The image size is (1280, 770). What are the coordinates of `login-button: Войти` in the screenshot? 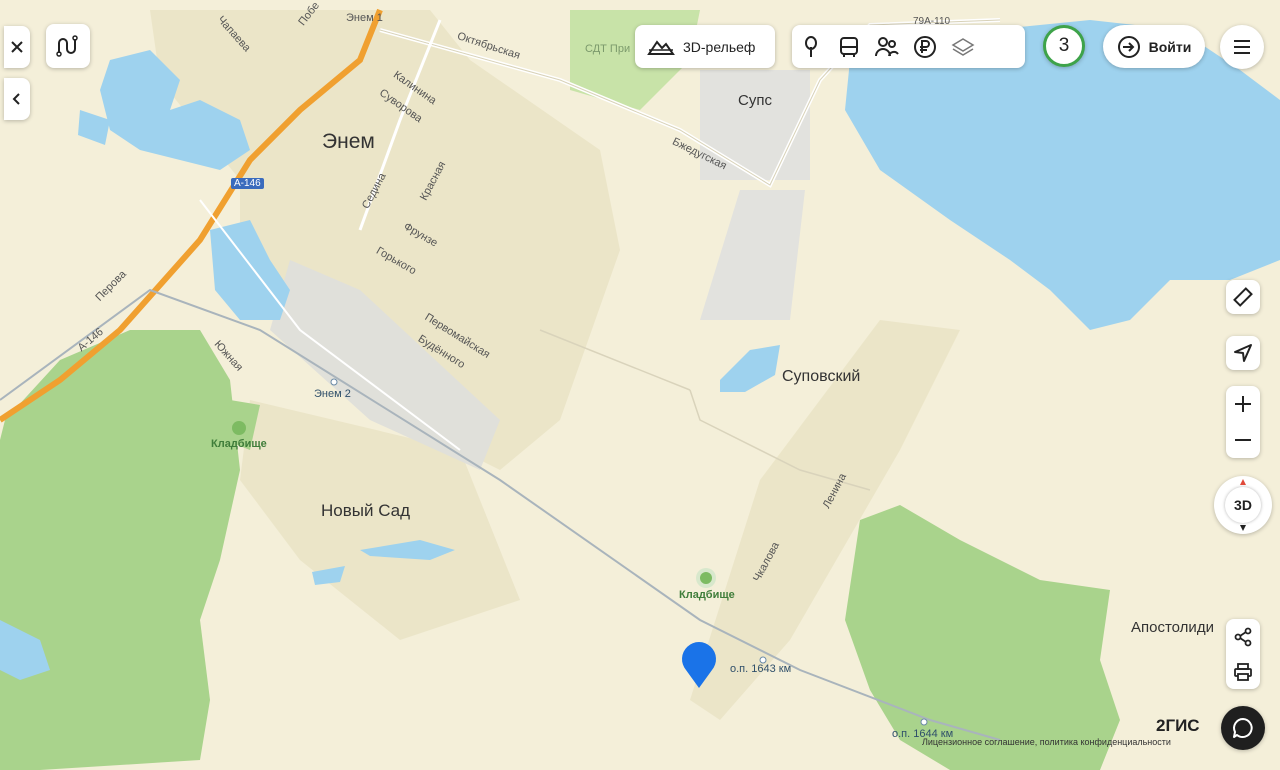 It's located at (1154, 46).